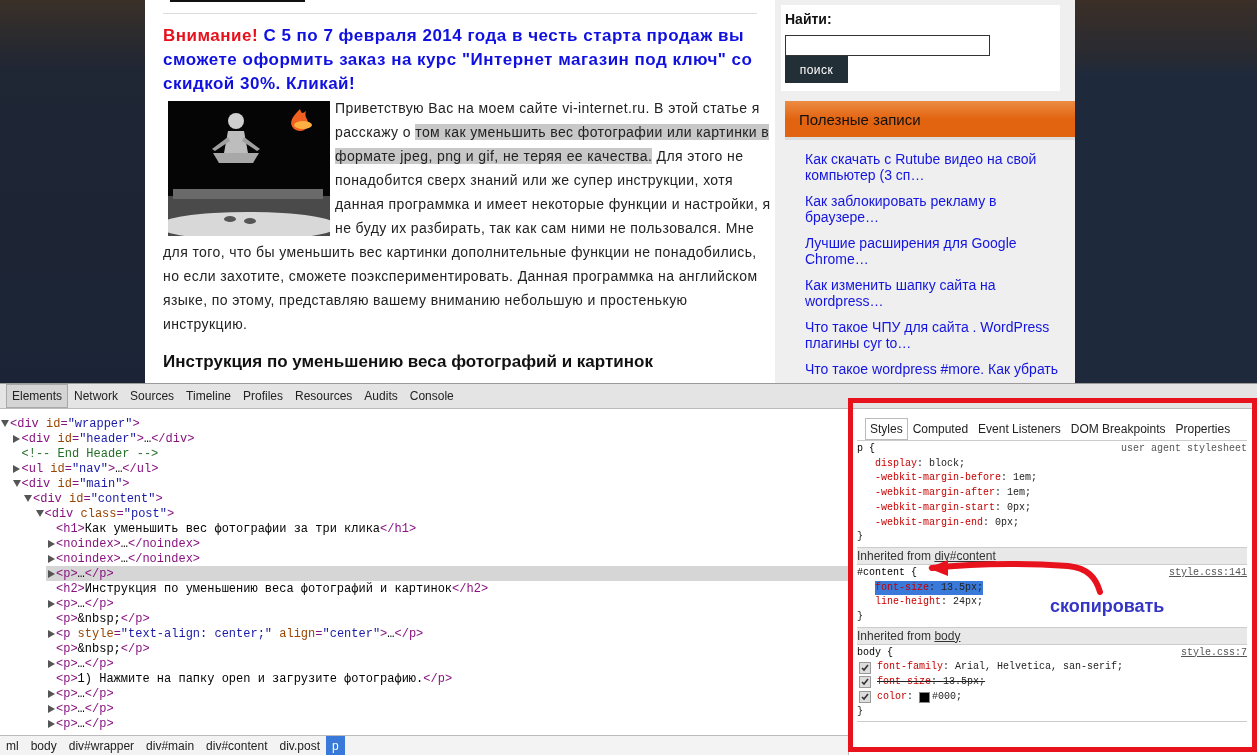  What do you see at coordinates (324, 396) in the screenshot?
I see `devtools-tab: Resources` at bounding box center [324, 396].